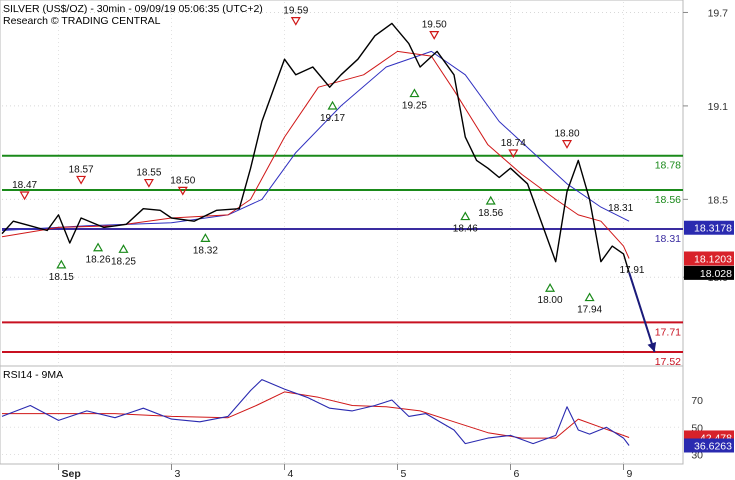 Image resolution: width=735 pixels, height=480 pixels. What do you see at coordinates (713, 229) in the screenshot?
I see `ma-slow-tag: 18.3178` at bounding box center [713, 229].